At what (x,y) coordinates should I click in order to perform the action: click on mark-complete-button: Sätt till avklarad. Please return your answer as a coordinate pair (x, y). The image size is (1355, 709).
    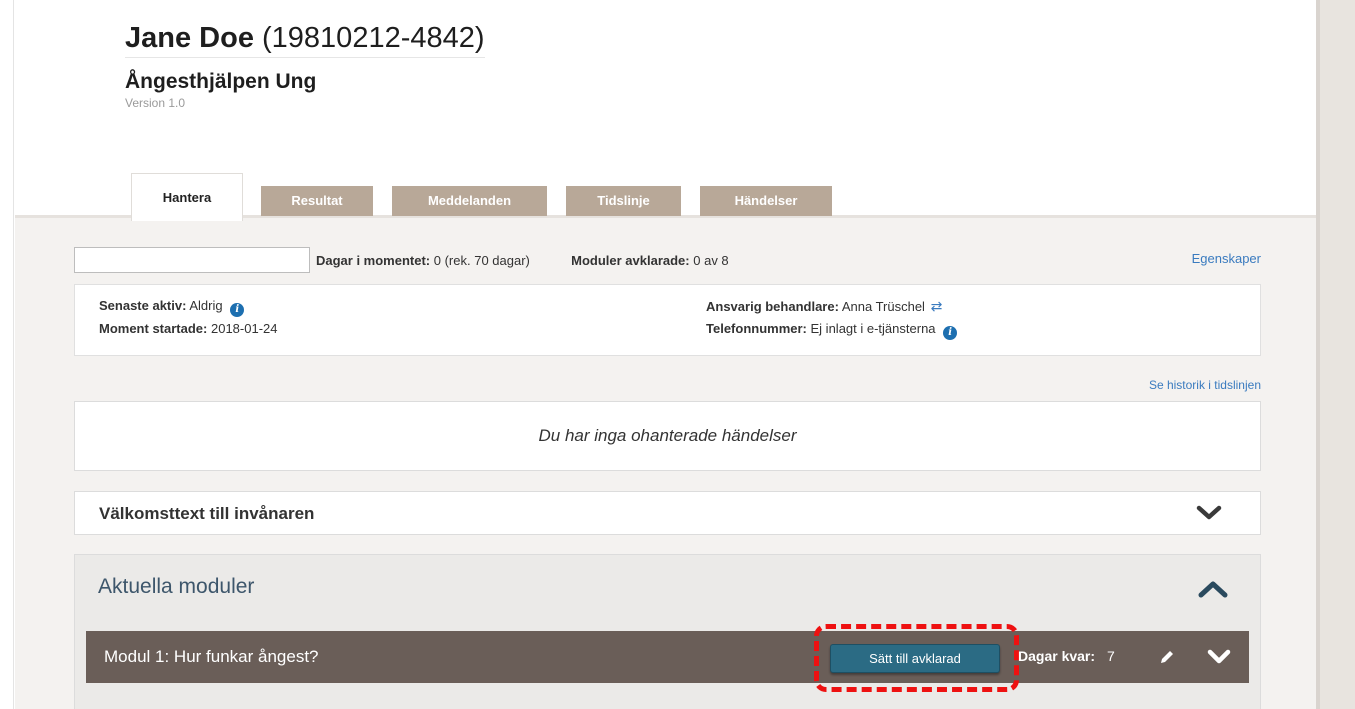
    Looking at the image, I should click on (915, 658).